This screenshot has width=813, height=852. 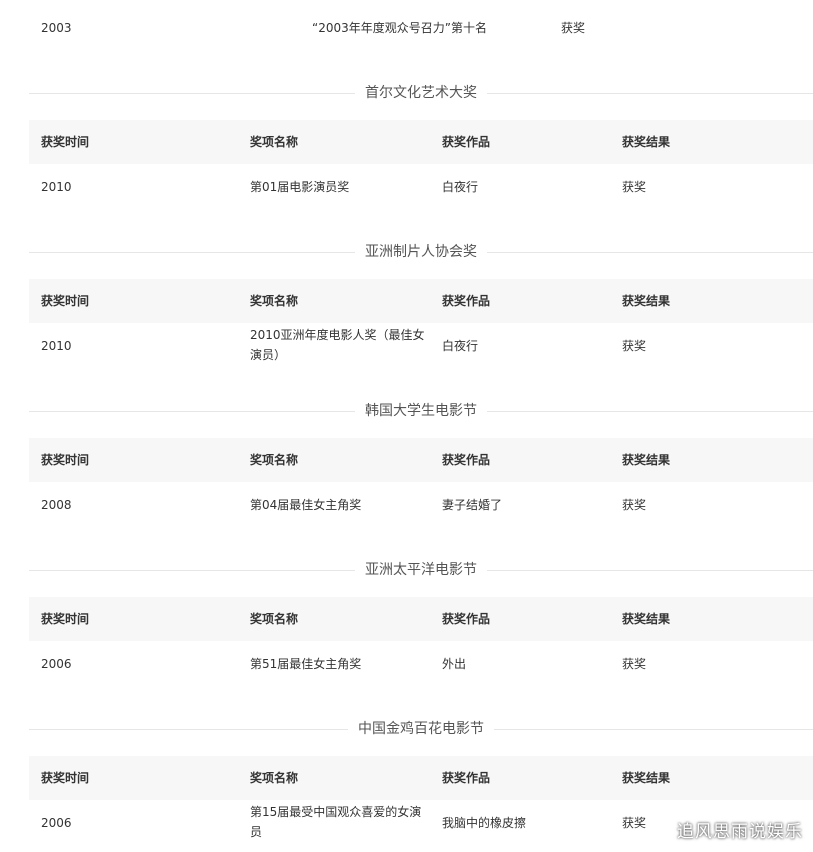 I want to click on award-time: 2008, so click(x=56, y=505).